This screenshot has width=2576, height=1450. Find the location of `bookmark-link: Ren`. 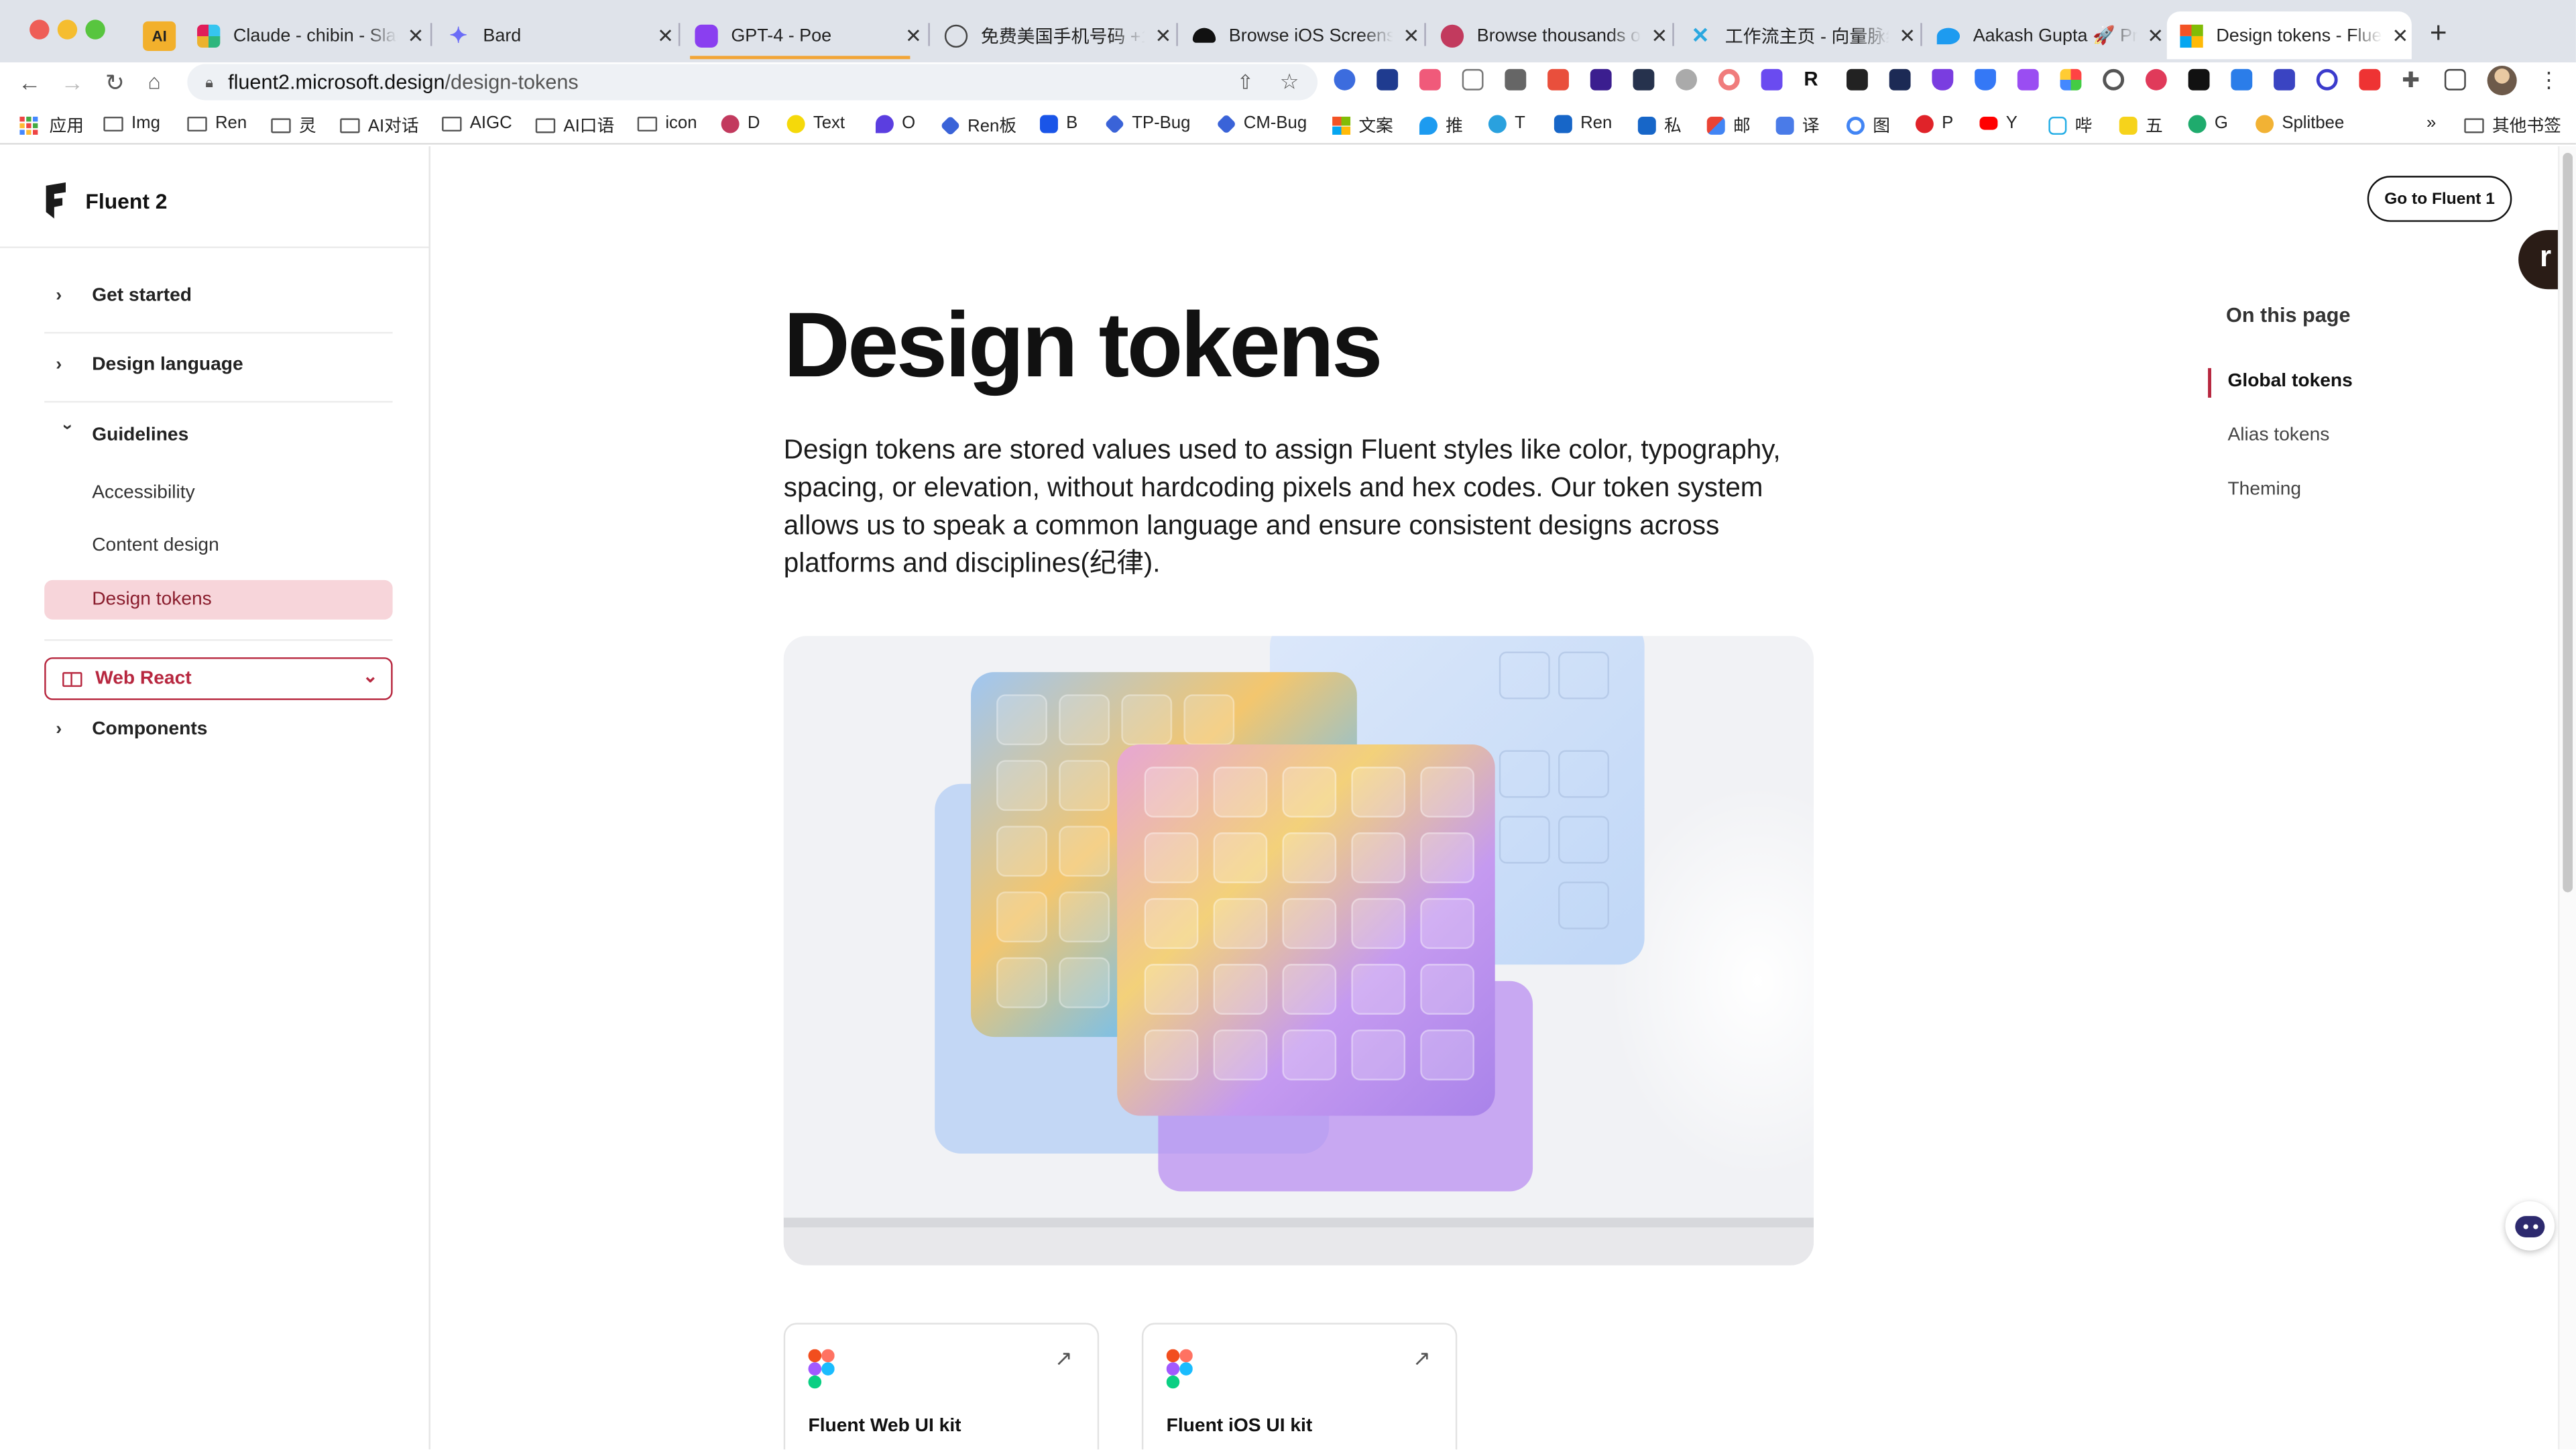

bookmark-link: Ren is located at coordinates (1583, 123).